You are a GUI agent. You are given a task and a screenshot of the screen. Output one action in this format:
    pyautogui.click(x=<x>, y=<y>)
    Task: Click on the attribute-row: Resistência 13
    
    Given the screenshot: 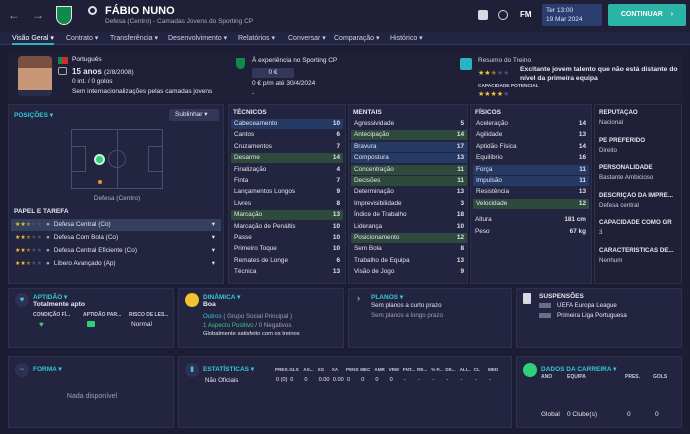 What is the action you would take?
    pyautogui.click(x=531, y=192)
    